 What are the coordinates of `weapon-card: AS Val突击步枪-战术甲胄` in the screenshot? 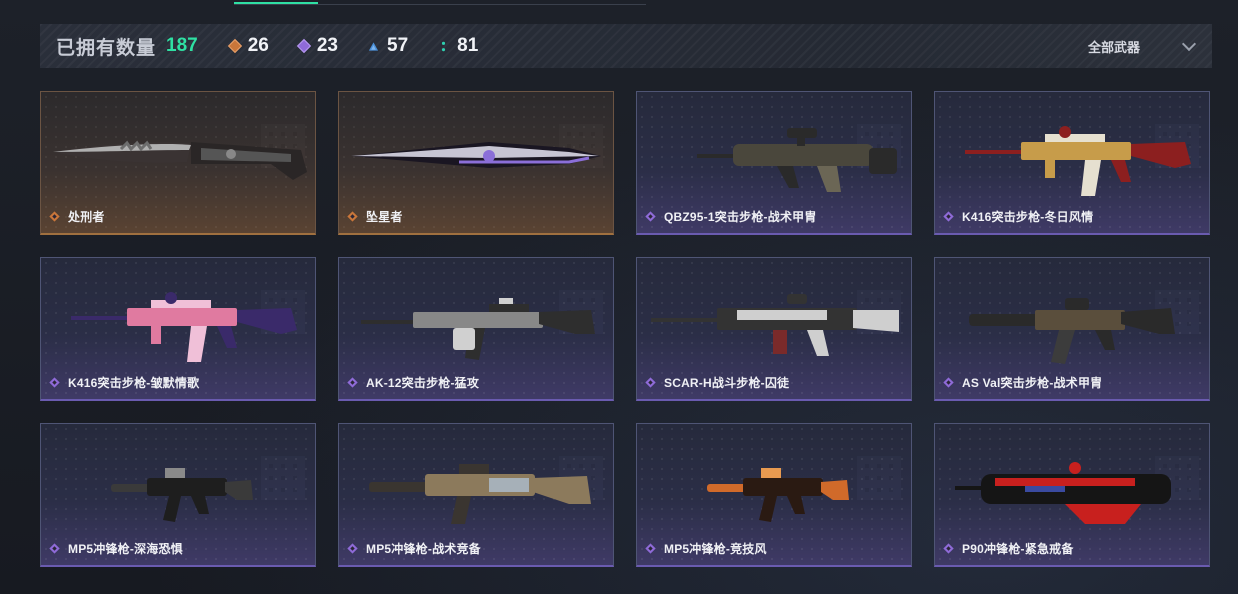 It's located at (1072, 329).